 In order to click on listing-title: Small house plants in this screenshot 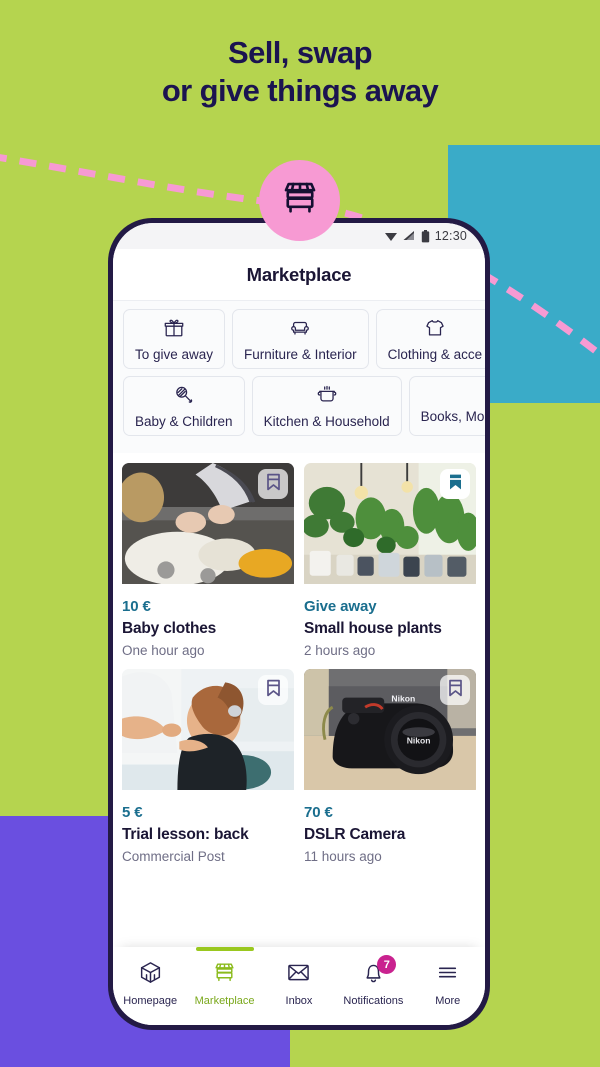, I will do `click(373, 628)`.